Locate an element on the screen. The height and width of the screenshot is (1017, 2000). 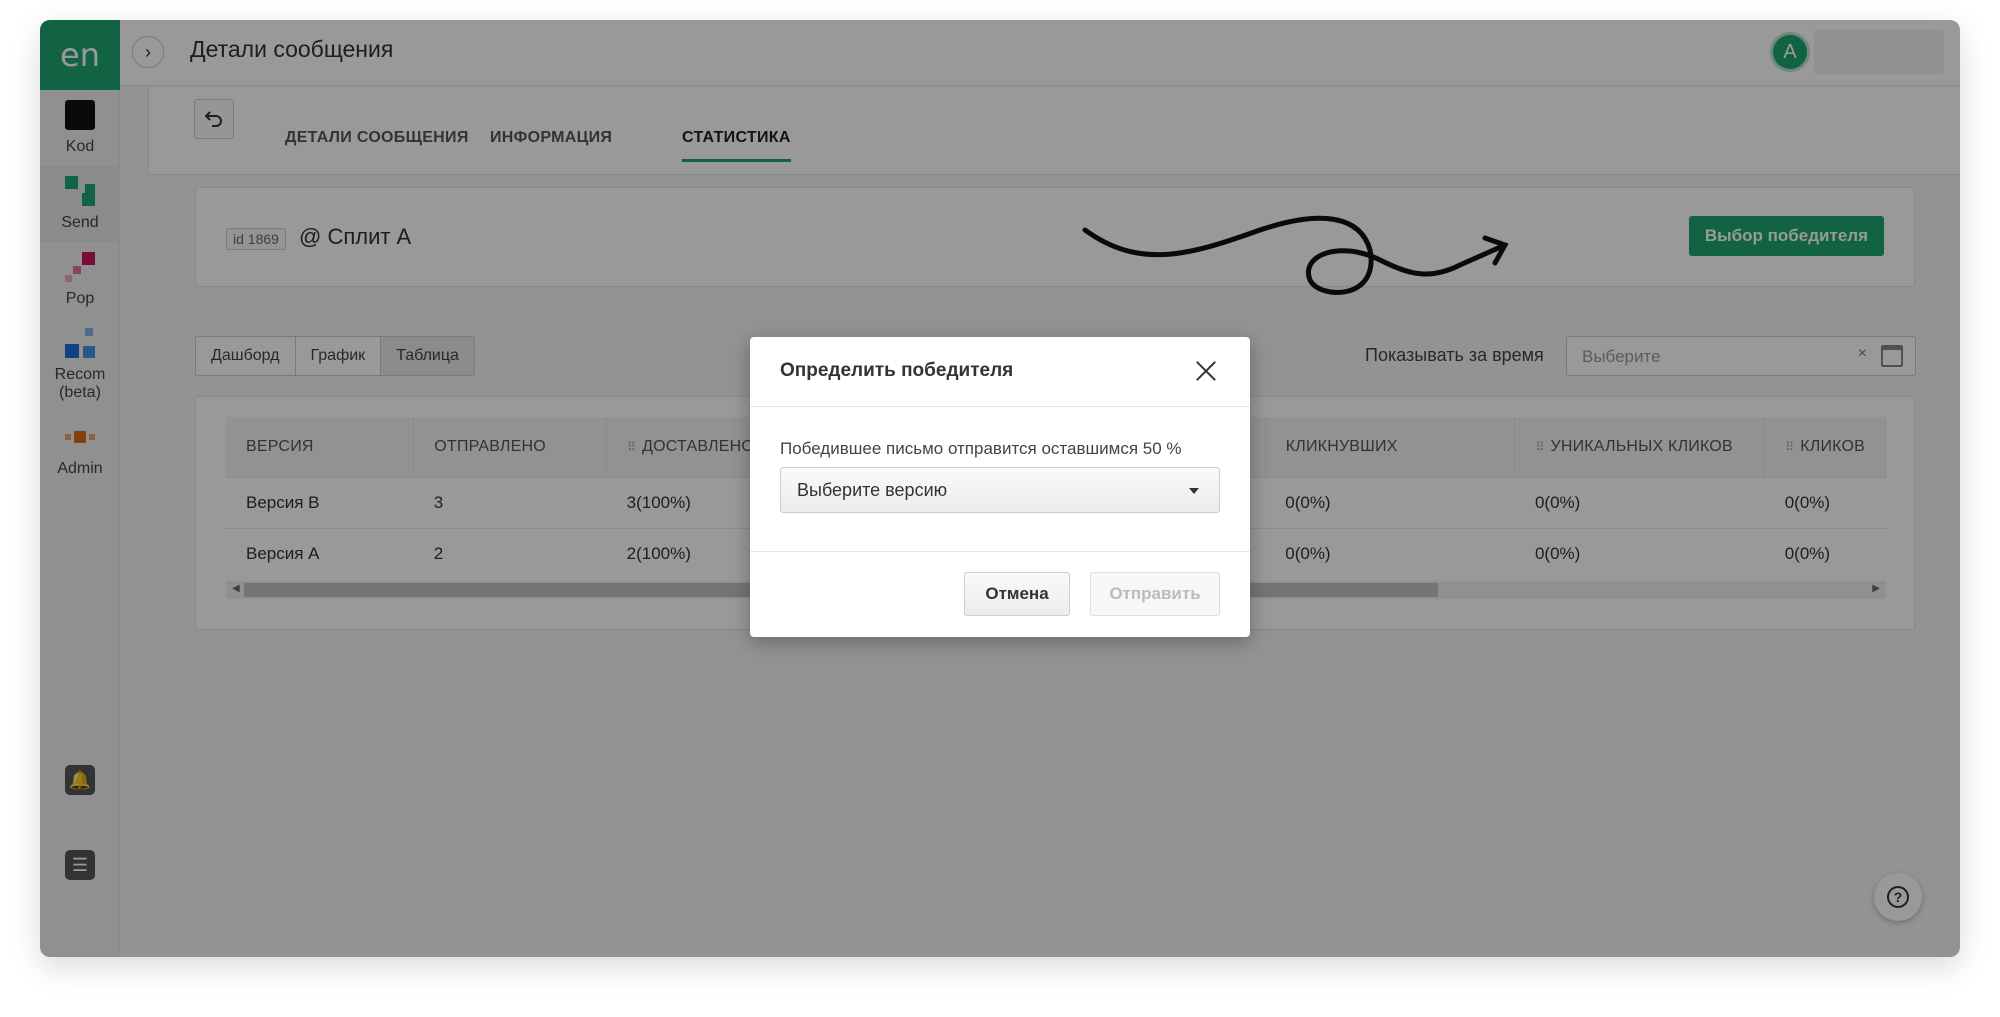
close-icon is located at coordinates (1206, 371).